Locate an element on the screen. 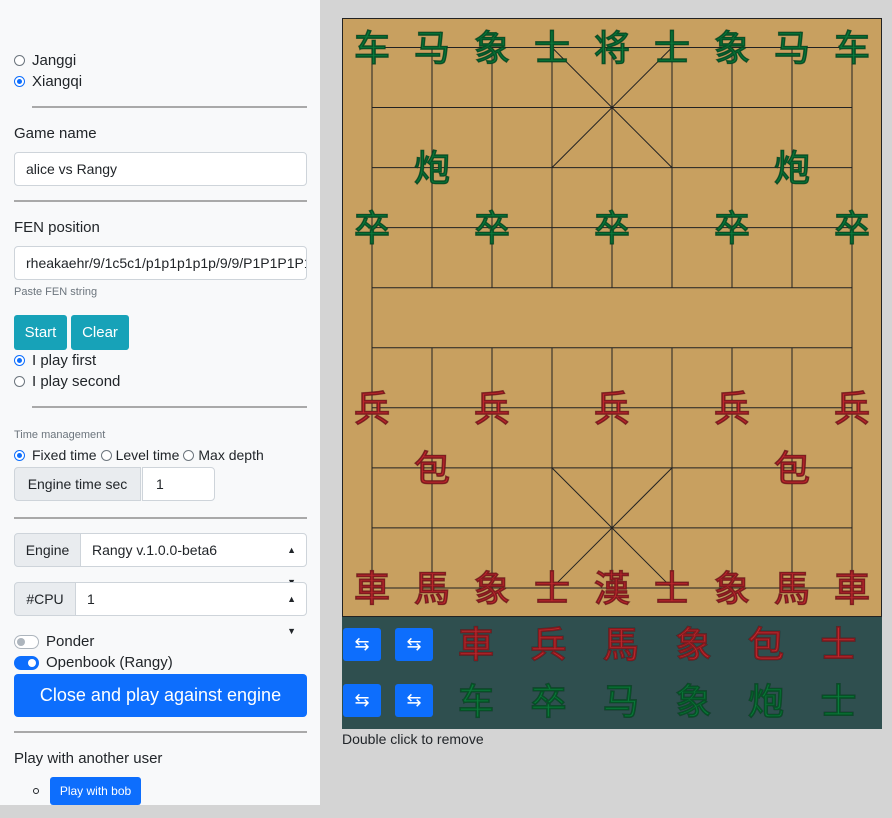 The image size is (892, 818). piece: 将 is located at coordinates (612, 49).